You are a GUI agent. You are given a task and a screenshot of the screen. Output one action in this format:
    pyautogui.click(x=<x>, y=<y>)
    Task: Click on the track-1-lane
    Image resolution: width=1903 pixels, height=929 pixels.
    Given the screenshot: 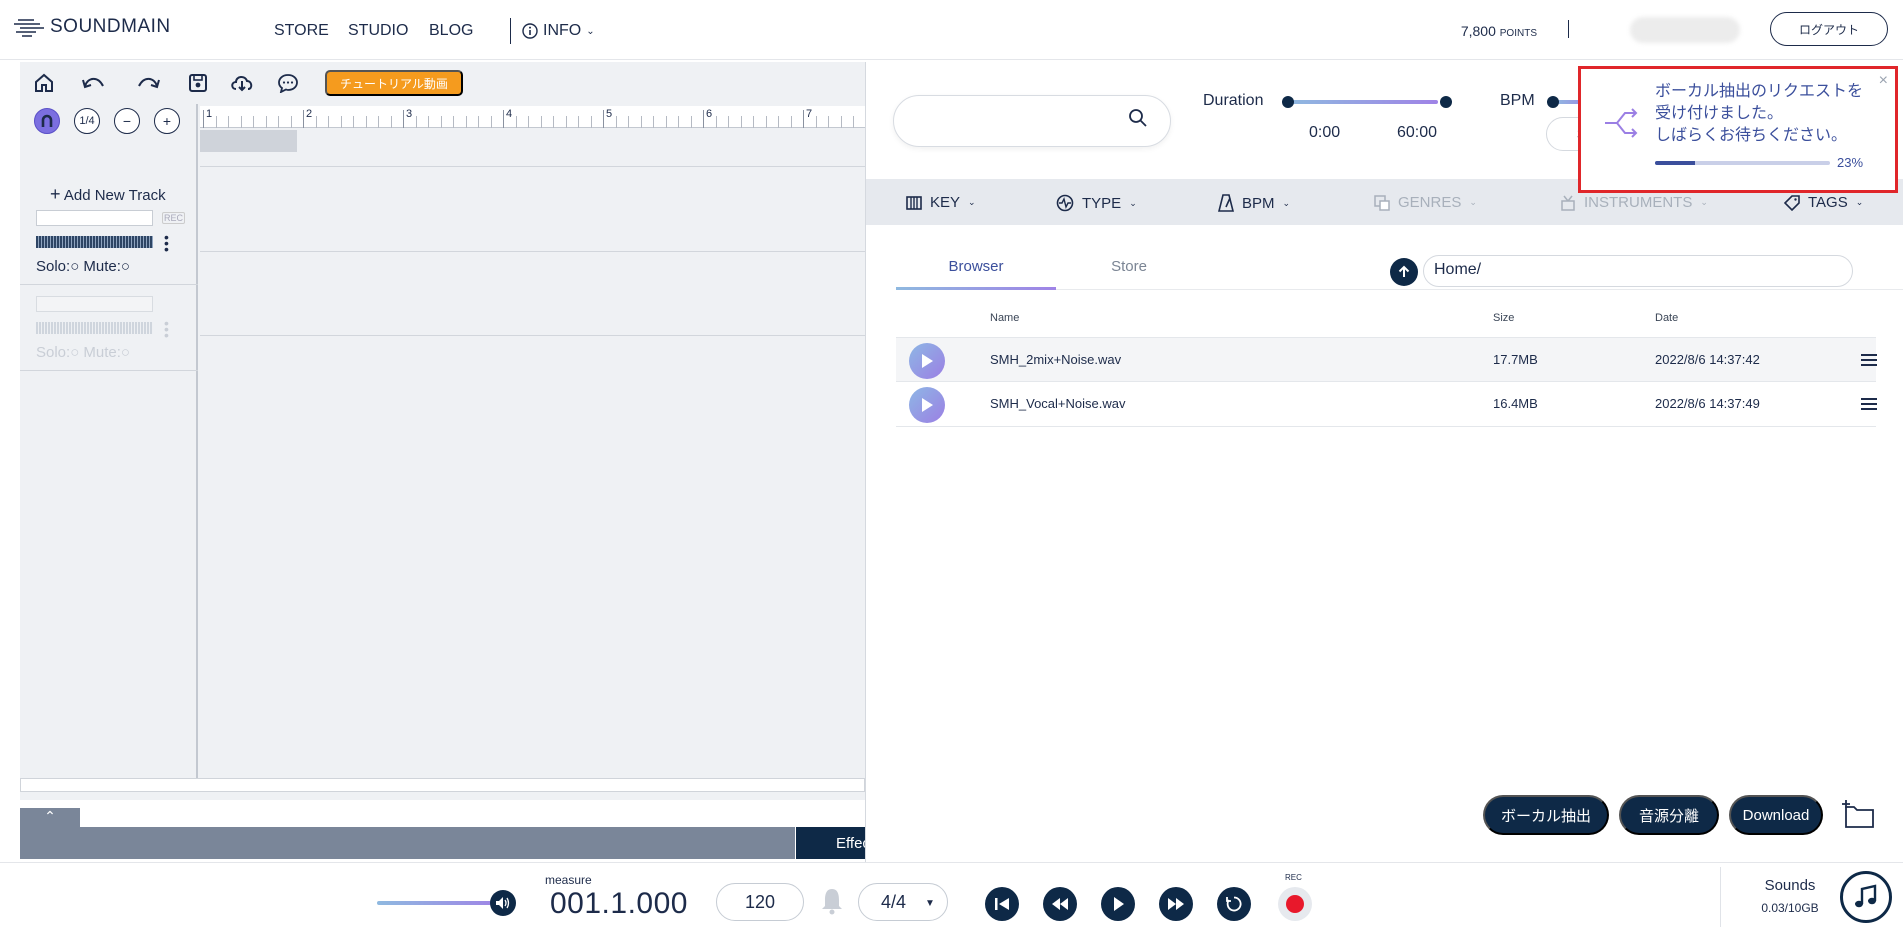 What is the action you would take?
    pyautogui.click(x=532, y=209)
    